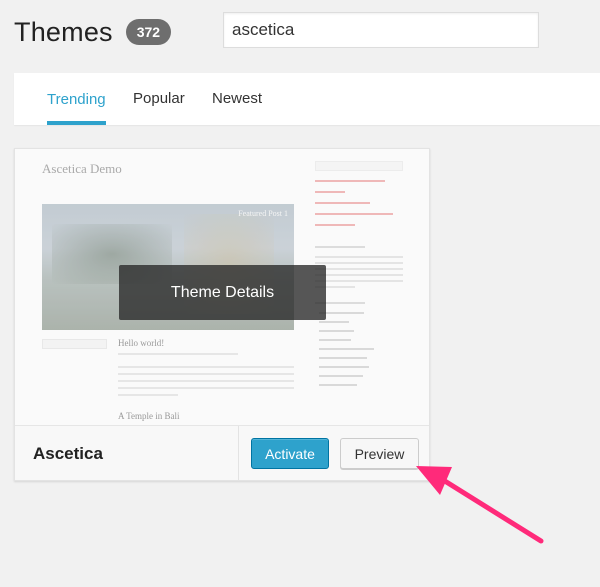  I want to click on screenshot-post-title: Hello world!, so click(141, 343).